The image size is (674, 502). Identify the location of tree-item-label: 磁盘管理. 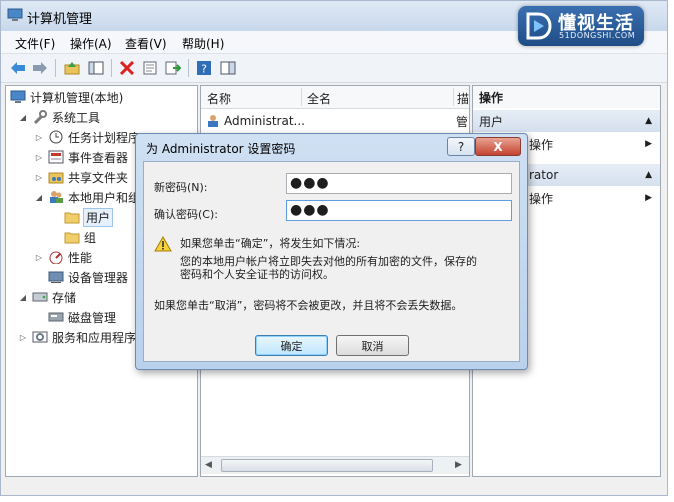
(92, 317).